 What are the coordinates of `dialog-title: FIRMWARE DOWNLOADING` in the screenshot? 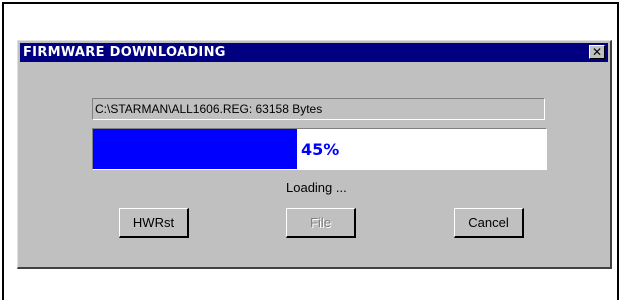 It's located at (124, 52).